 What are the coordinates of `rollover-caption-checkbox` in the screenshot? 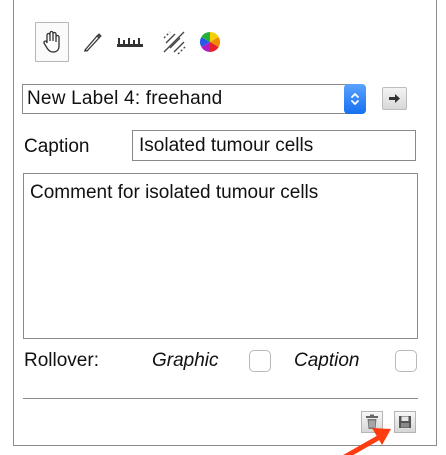 It's located at (406, 361).